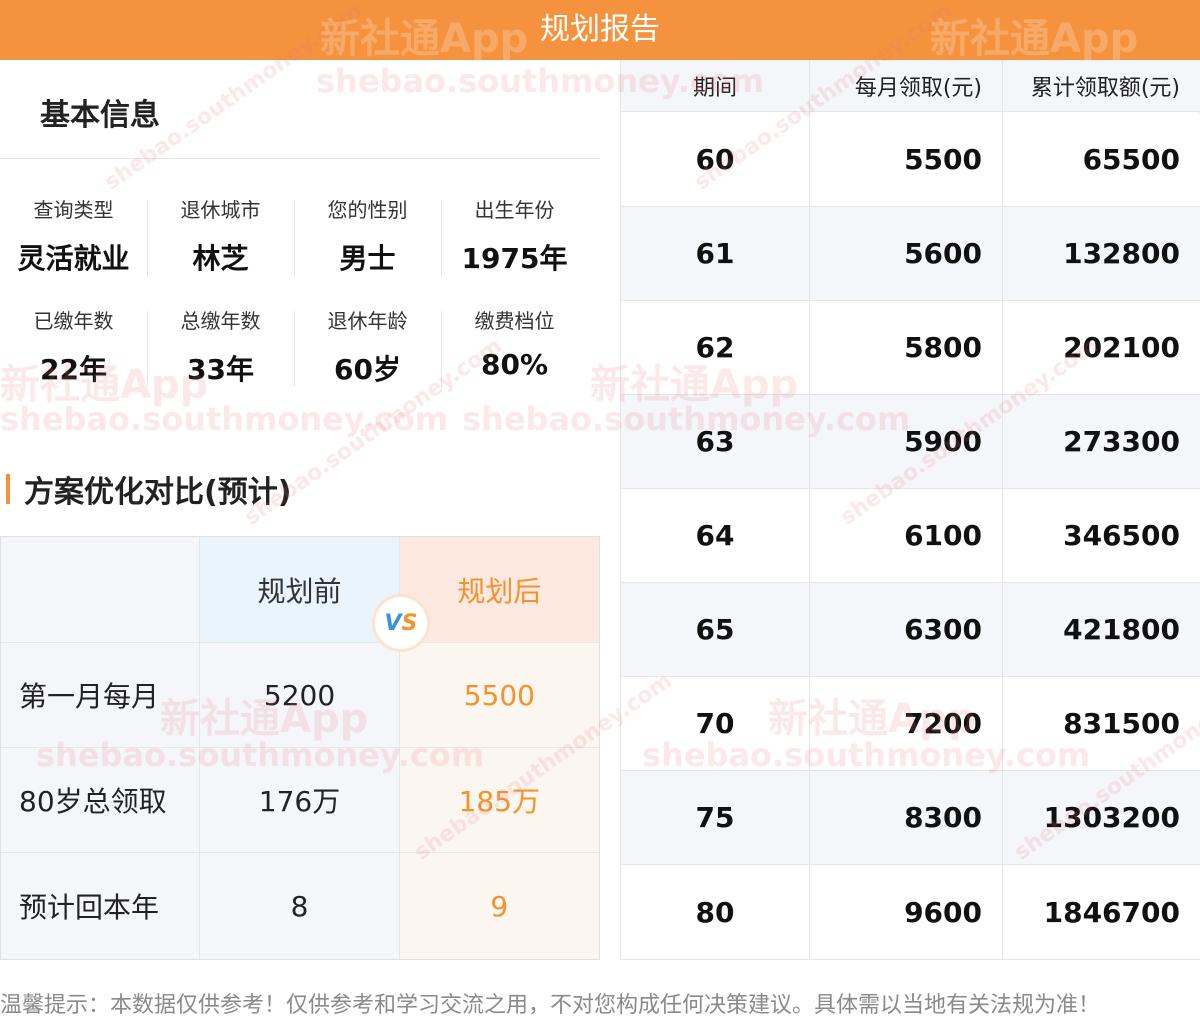 Image resolution: width=1200 pixels, height=1019 pixels. Describe the element at coordinates (73, 369) in the screenshot. I see `info-value: 22年` at that location.